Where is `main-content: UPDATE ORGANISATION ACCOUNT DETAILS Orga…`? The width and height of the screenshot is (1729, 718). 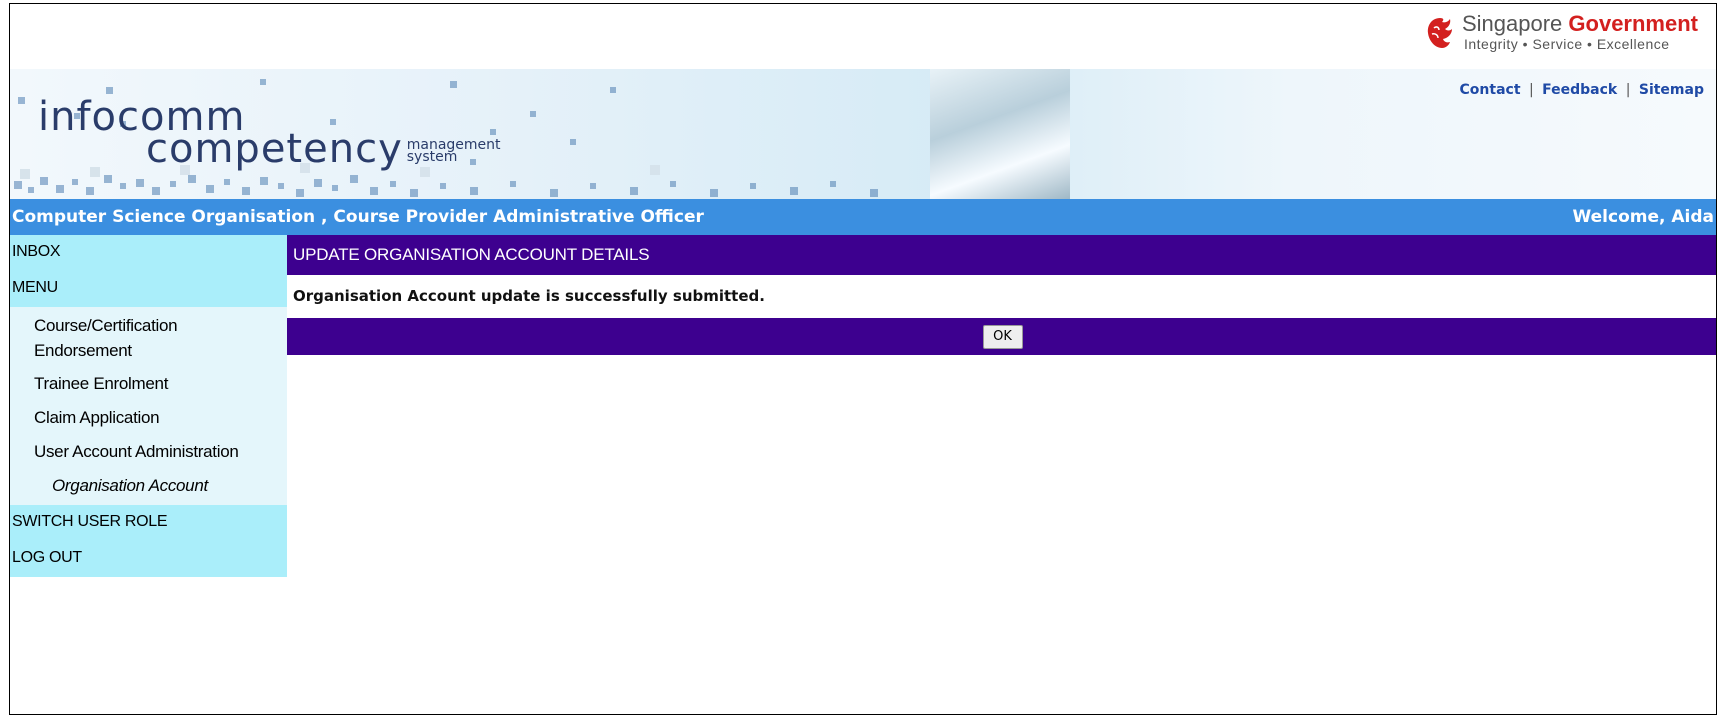 main-content: UPDATE ORGANISATION ACCOUNT DETAILS Orga… is located at coordinates (1001, 295).